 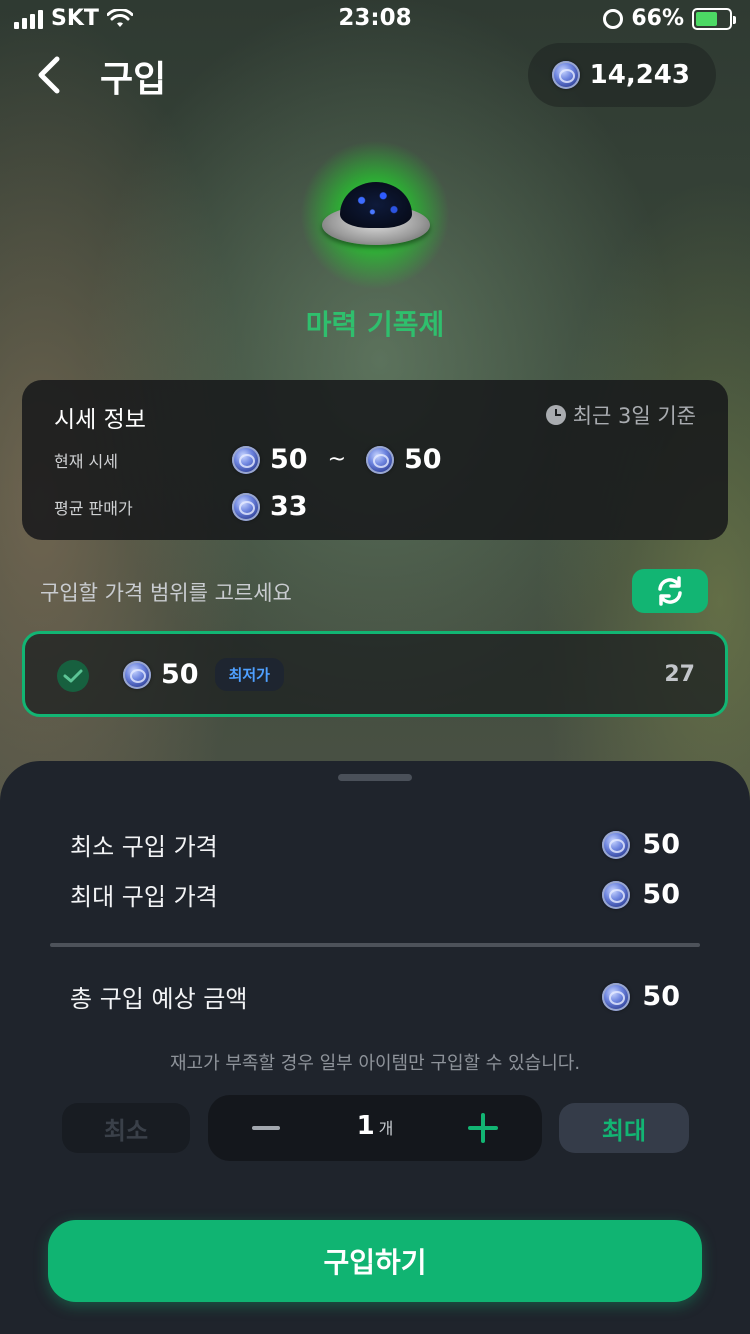 I want to click on battery-percent: 66%, so click(x=657, y=18).